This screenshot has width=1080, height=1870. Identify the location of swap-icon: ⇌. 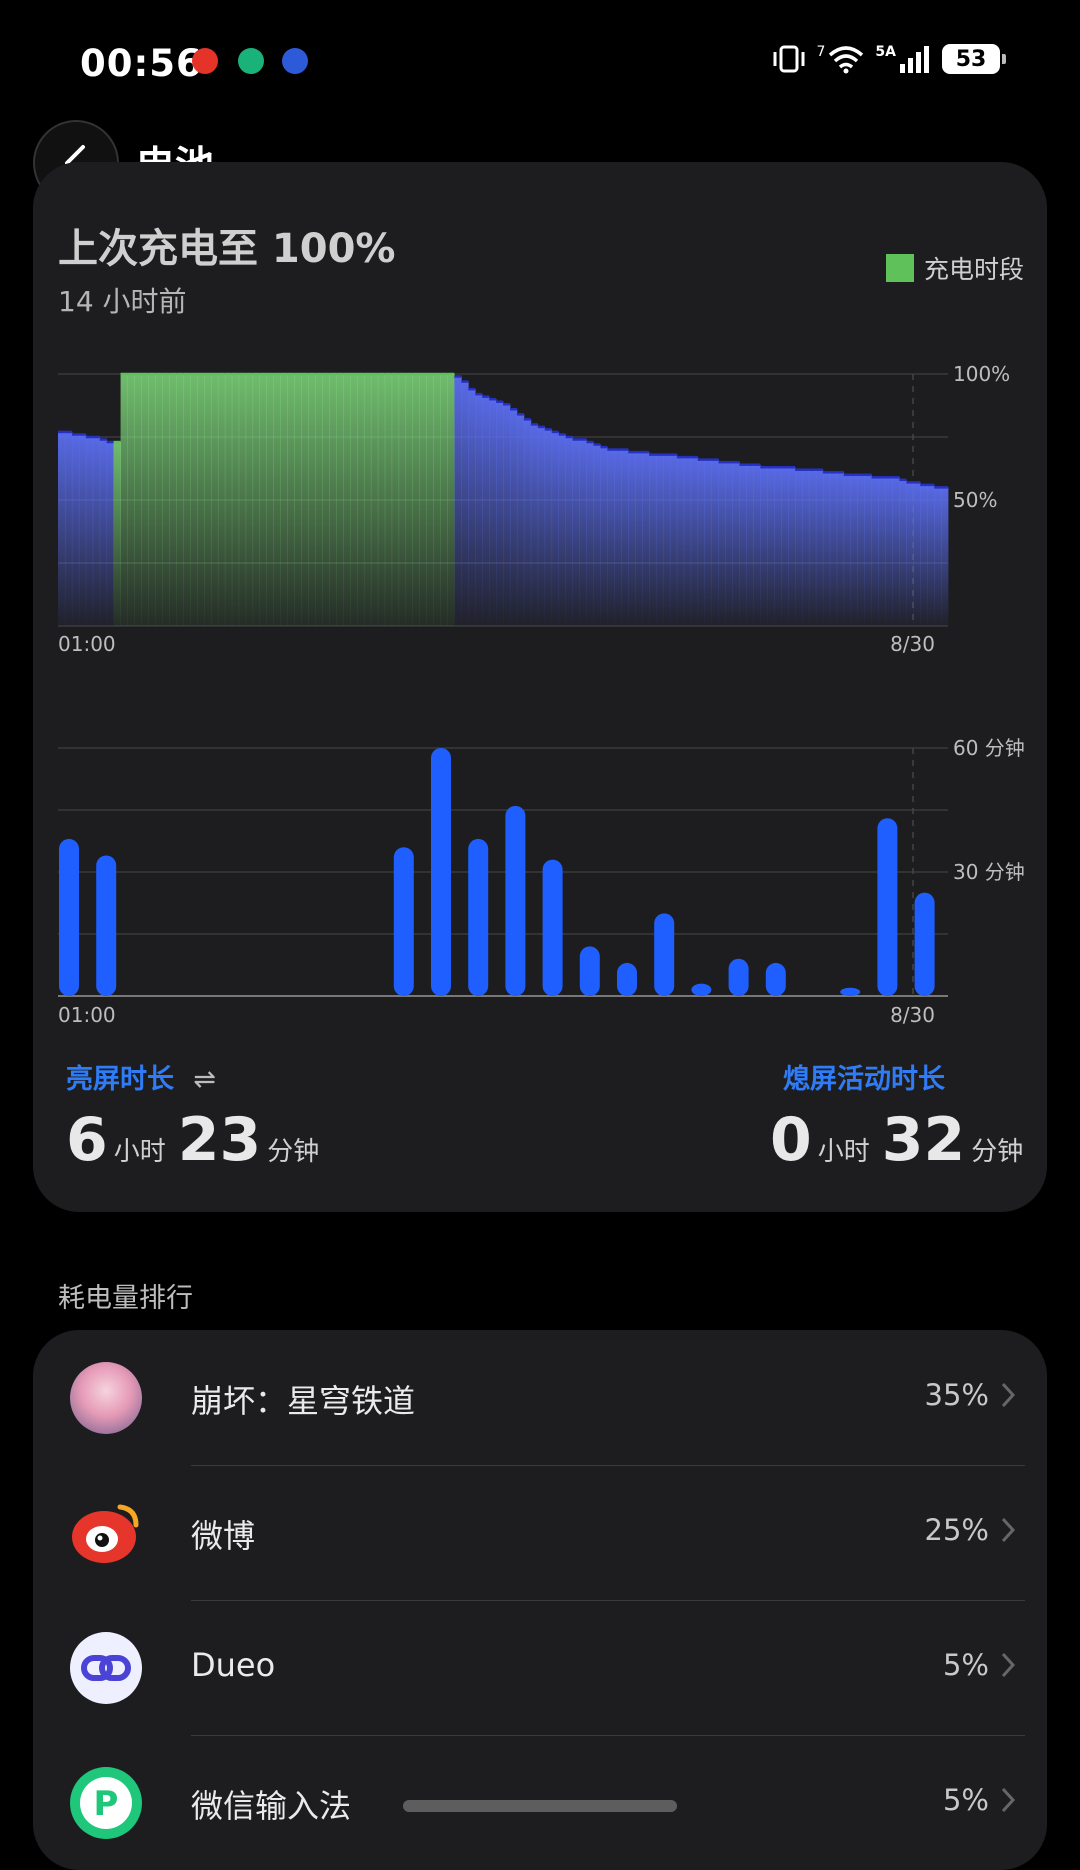
(204, 1079).